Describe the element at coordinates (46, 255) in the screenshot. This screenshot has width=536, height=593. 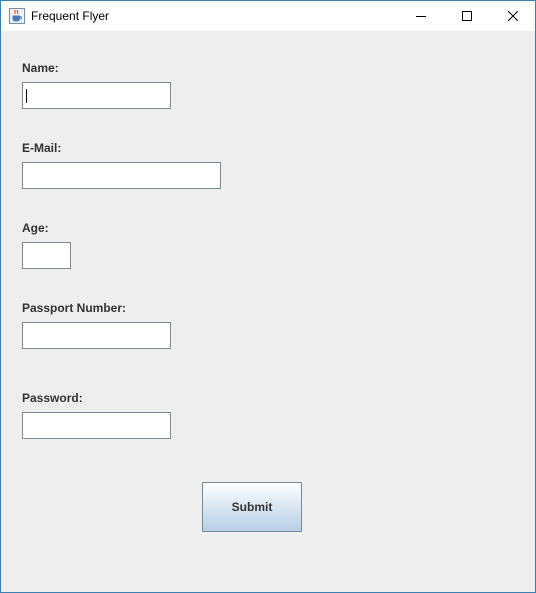
I see `age-field` at that location.